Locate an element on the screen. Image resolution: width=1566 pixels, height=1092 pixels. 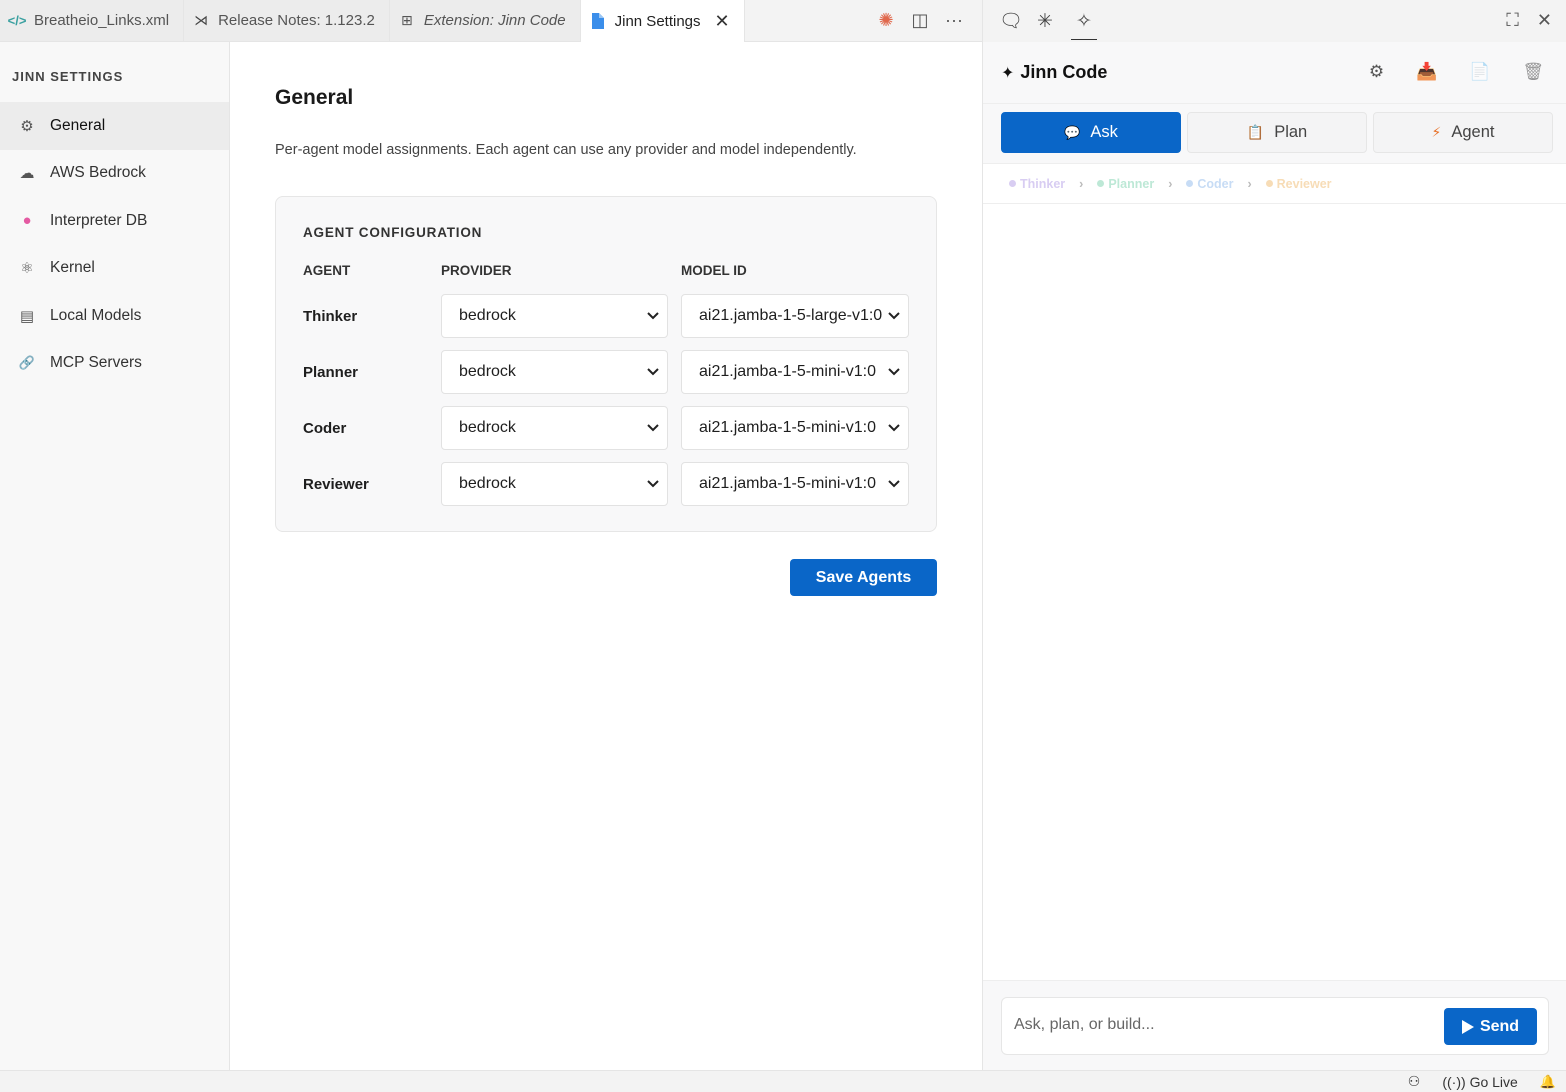
model-select: ai21.jamba-1-5-large-v1:0 is located at coordinates (795, 316).